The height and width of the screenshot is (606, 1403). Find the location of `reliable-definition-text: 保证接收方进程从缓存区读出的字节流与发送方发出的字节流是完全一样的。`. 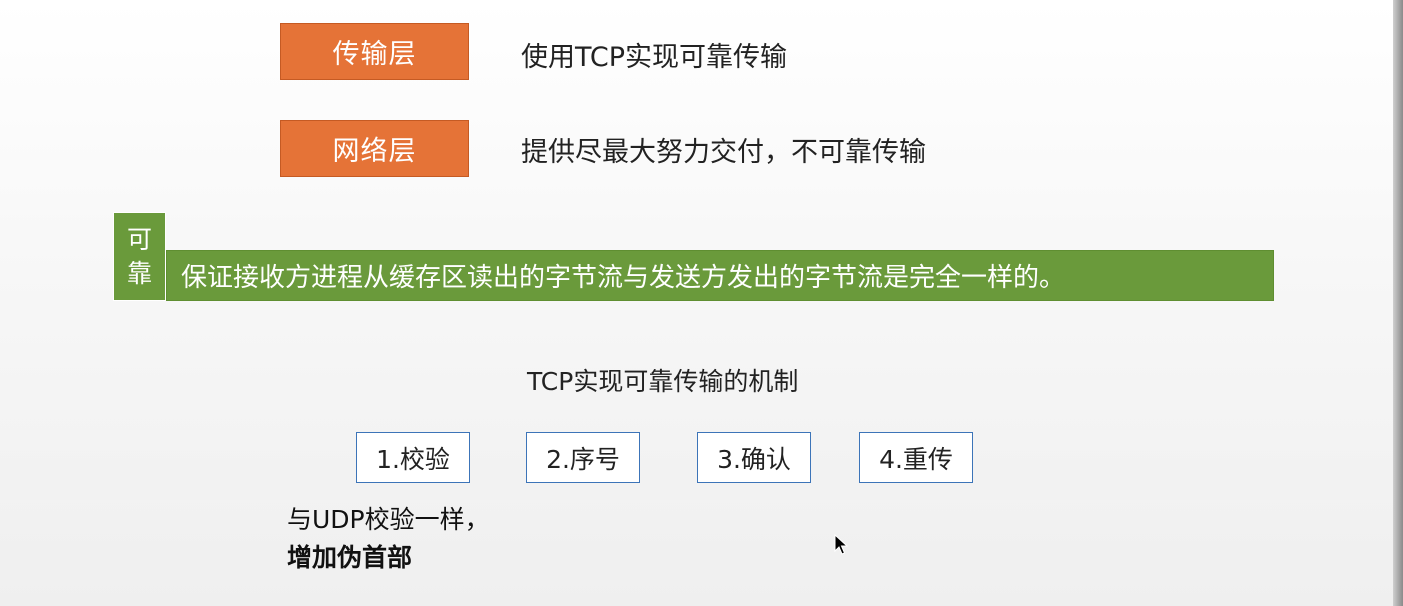

reliable-definition-text: 保证接收方进程从缓存区读出的字节流与发送方发出的字节流是完全一样的。 is located at coordinates (623, 278).